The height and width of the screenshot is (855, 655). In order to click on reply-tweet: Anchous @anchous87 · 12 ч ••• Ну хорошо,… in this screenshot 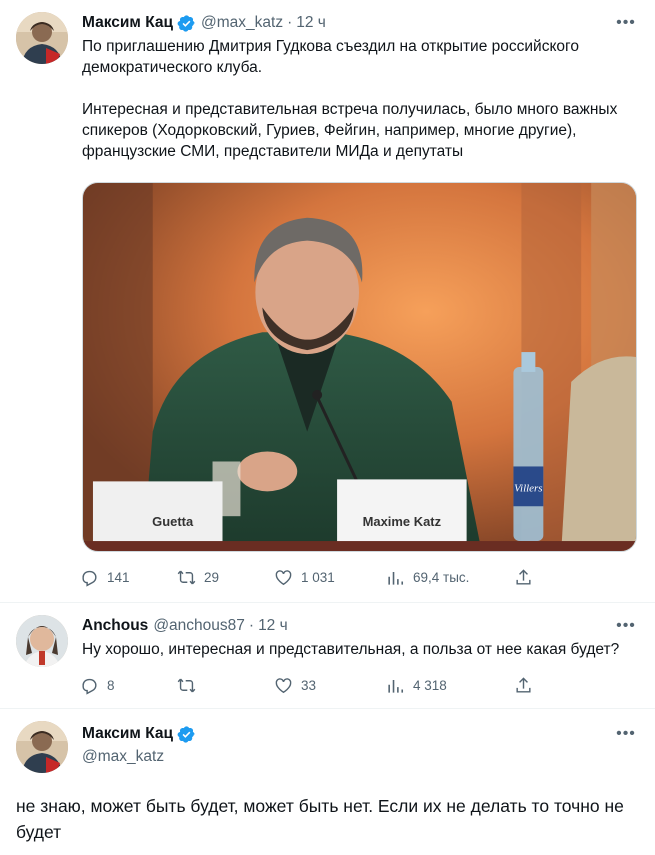, I will do `click(327, 655)`.